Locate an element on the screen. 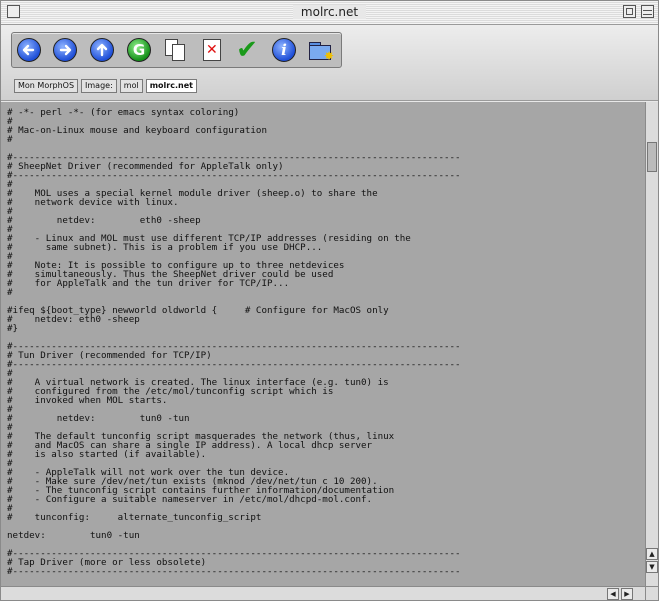  title-bar: molrc.net is located at coordinates (329, 13).